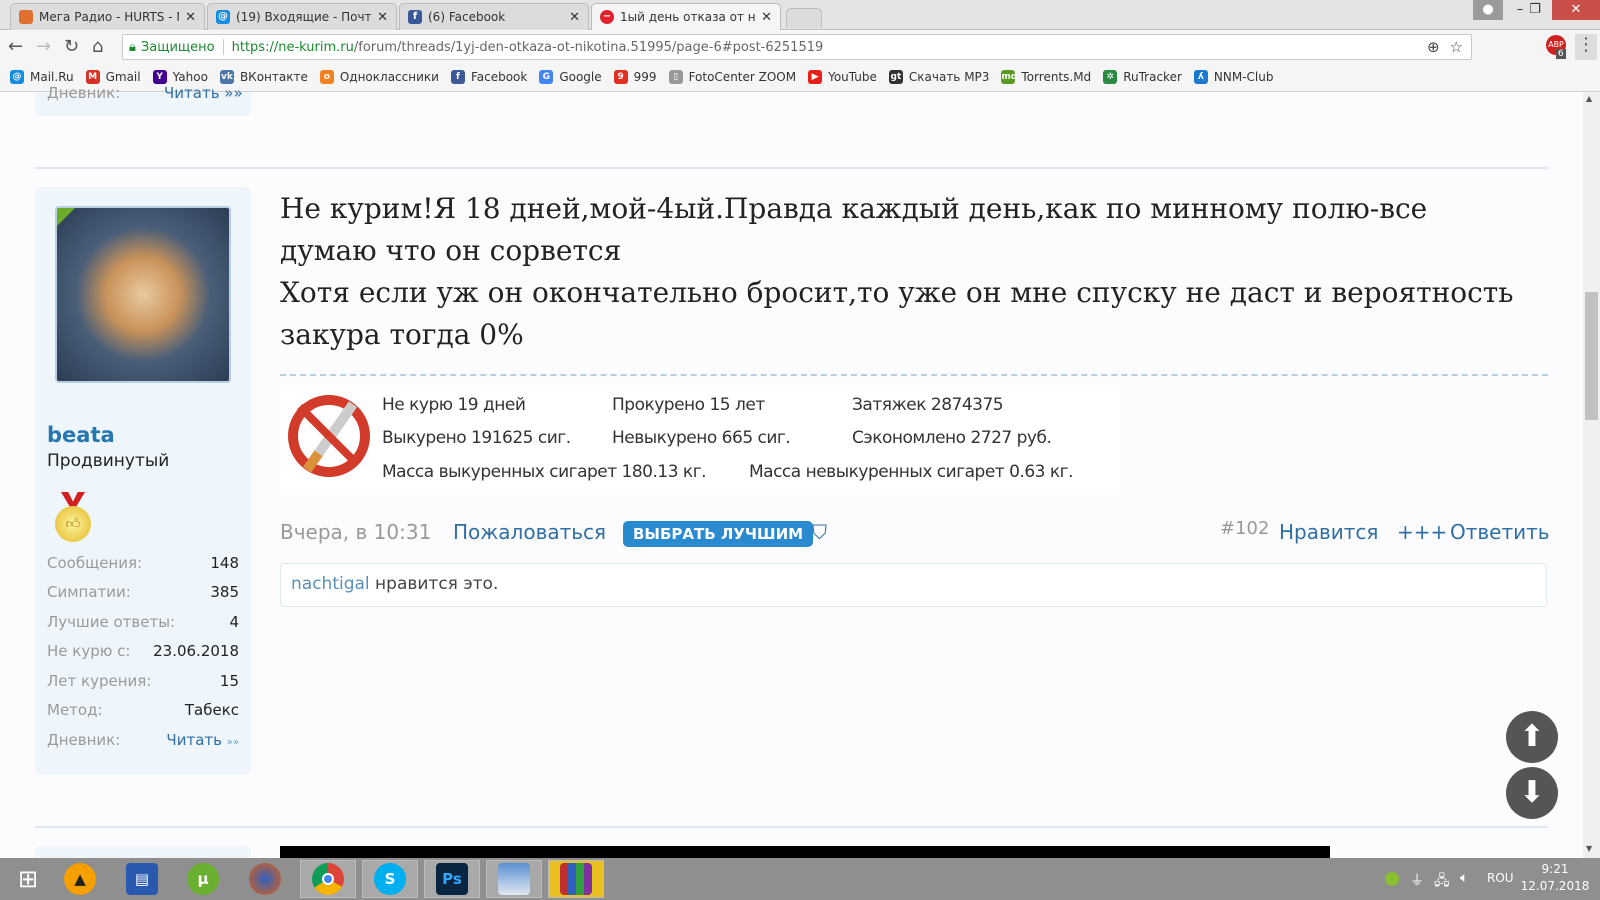 The width and height of the screenshot is (1600, 900). Describe the element at coordinates (194, 740) in the screenshot. I see `diary-link: Читать` at that location.